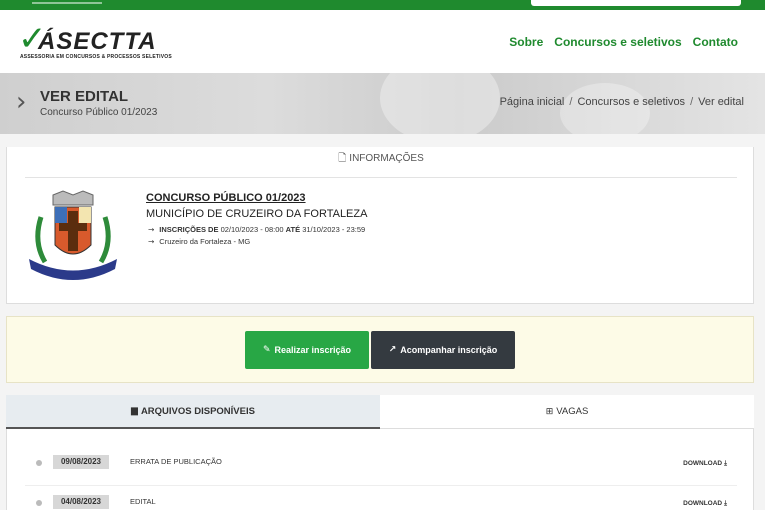 Image resolution: width=765 pixels, height=510 pixels. I want to click on tab-files: ▆ ARQUIVOS DISPONÍVEIS, so click(193, 412).